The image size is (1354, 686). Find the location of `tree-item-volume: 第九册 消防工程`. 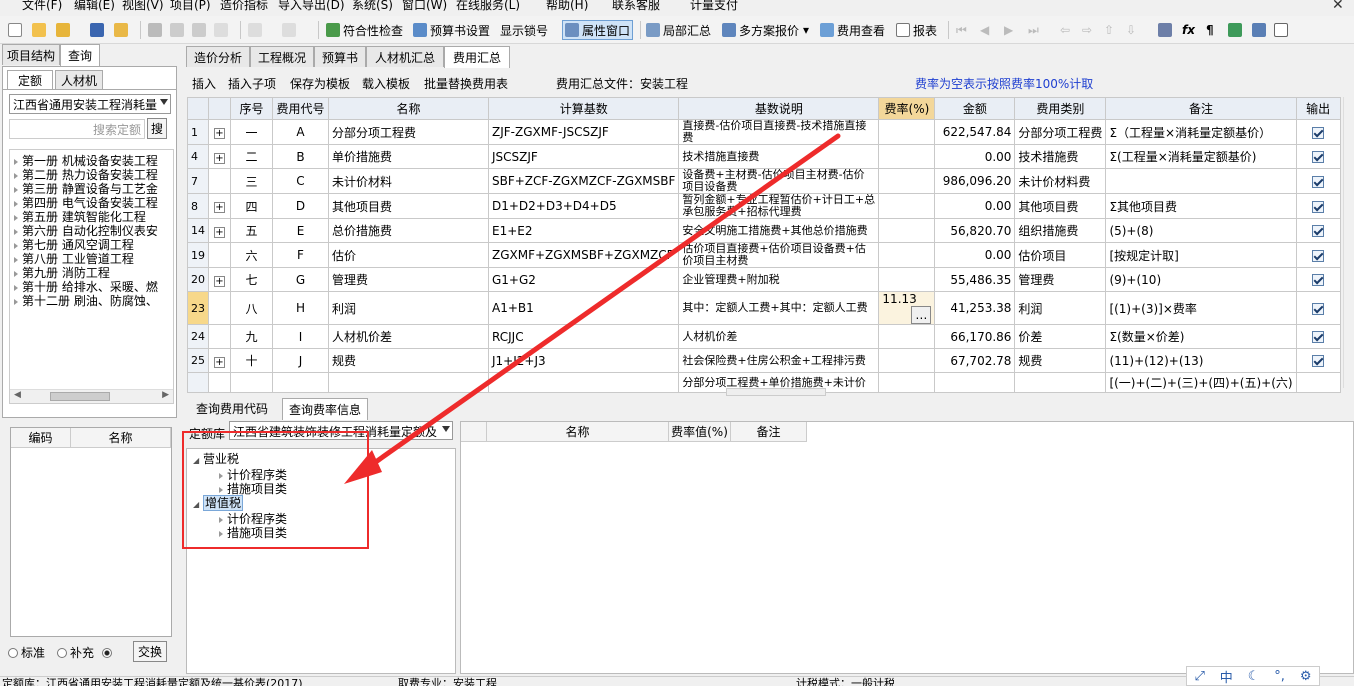

tree-item-volume: 第九册 消防工程 is located at coordinates (62, 273).